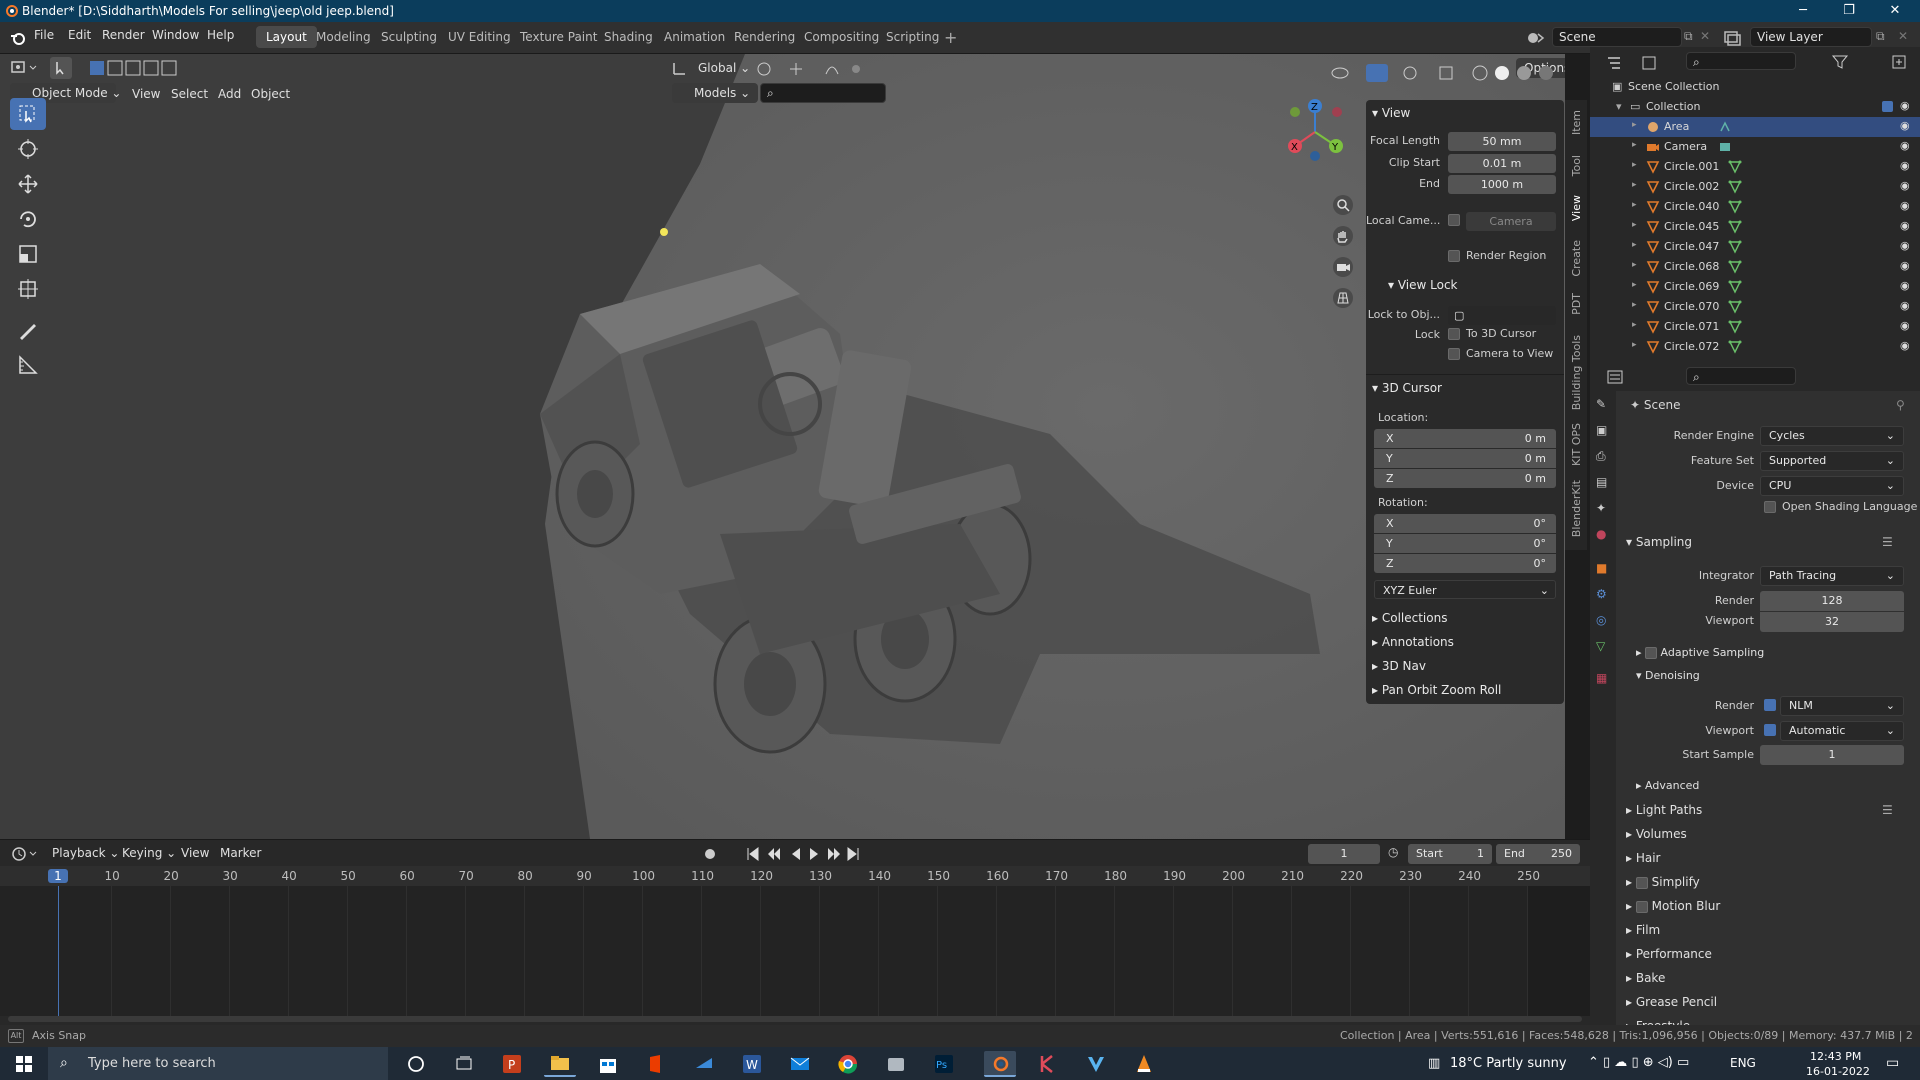  Describe the element at coordinates (1832, 486) in the screenshot. I see `device-dropdown: CPU ⌄` at that location.